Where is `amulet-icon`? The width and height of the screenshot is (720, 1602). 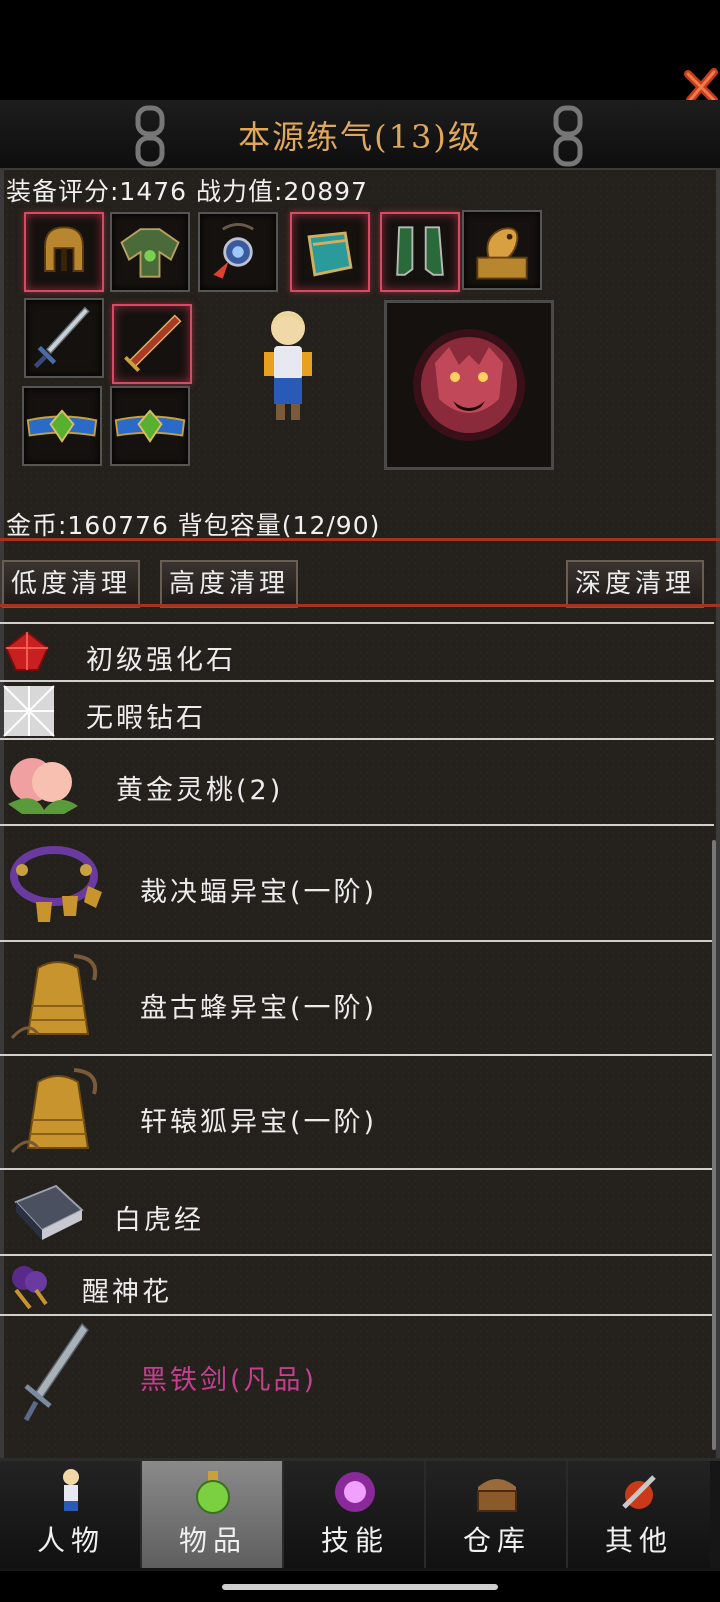
amulet-icon is located at coordinates (233, 251).